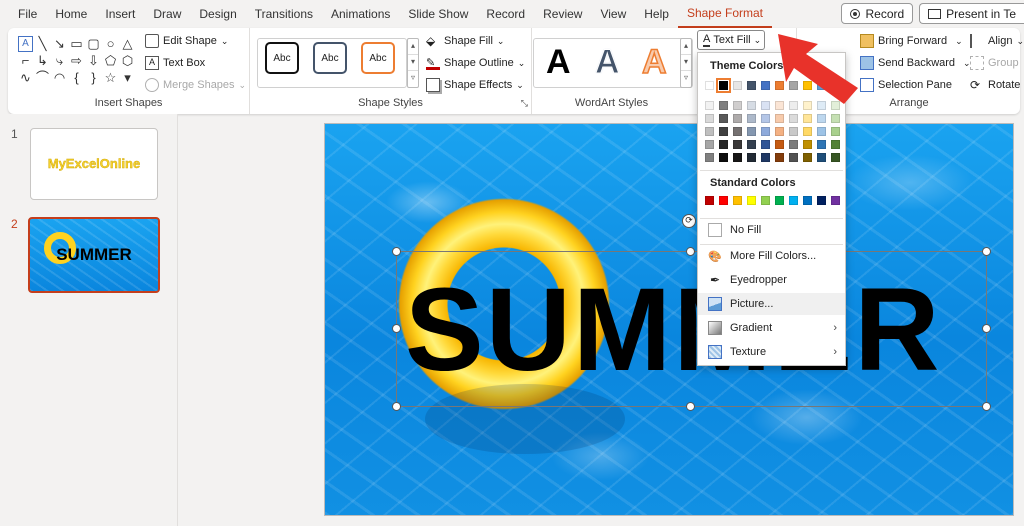 This screenshot has width=1024, height=526. Describe the element at coordinates (608, 62) in the screenshot. I see `wordart-style-blue: A` at that location.